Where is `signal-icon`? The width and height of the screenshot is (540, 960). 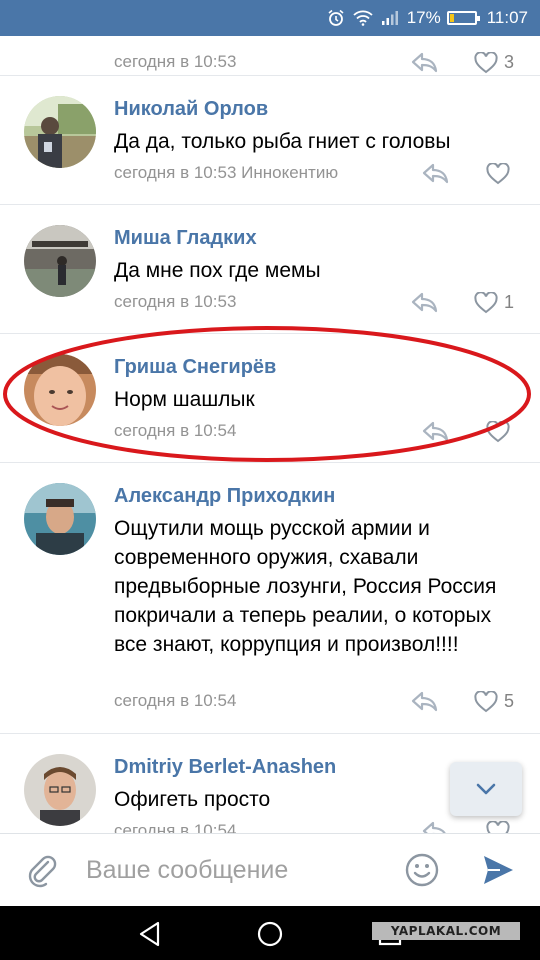 signal-icon is located at coordinates (390, 18).